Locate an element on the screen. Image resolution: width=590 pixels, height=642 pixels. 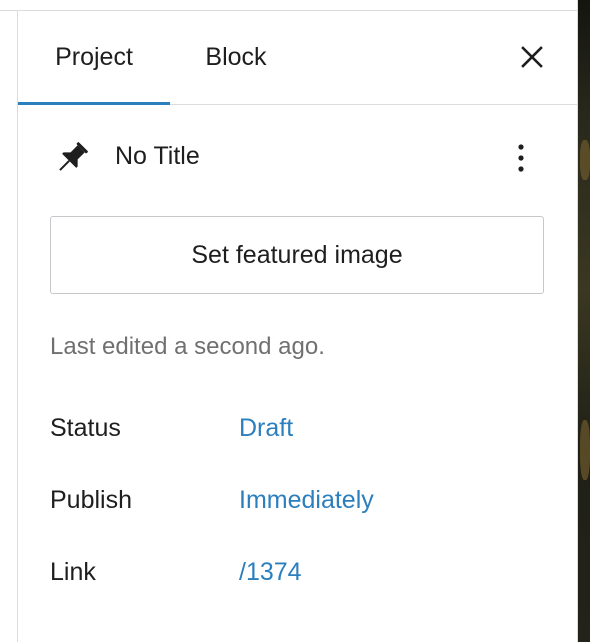
status-value-button: Draft is located at coordinates (266, 428).